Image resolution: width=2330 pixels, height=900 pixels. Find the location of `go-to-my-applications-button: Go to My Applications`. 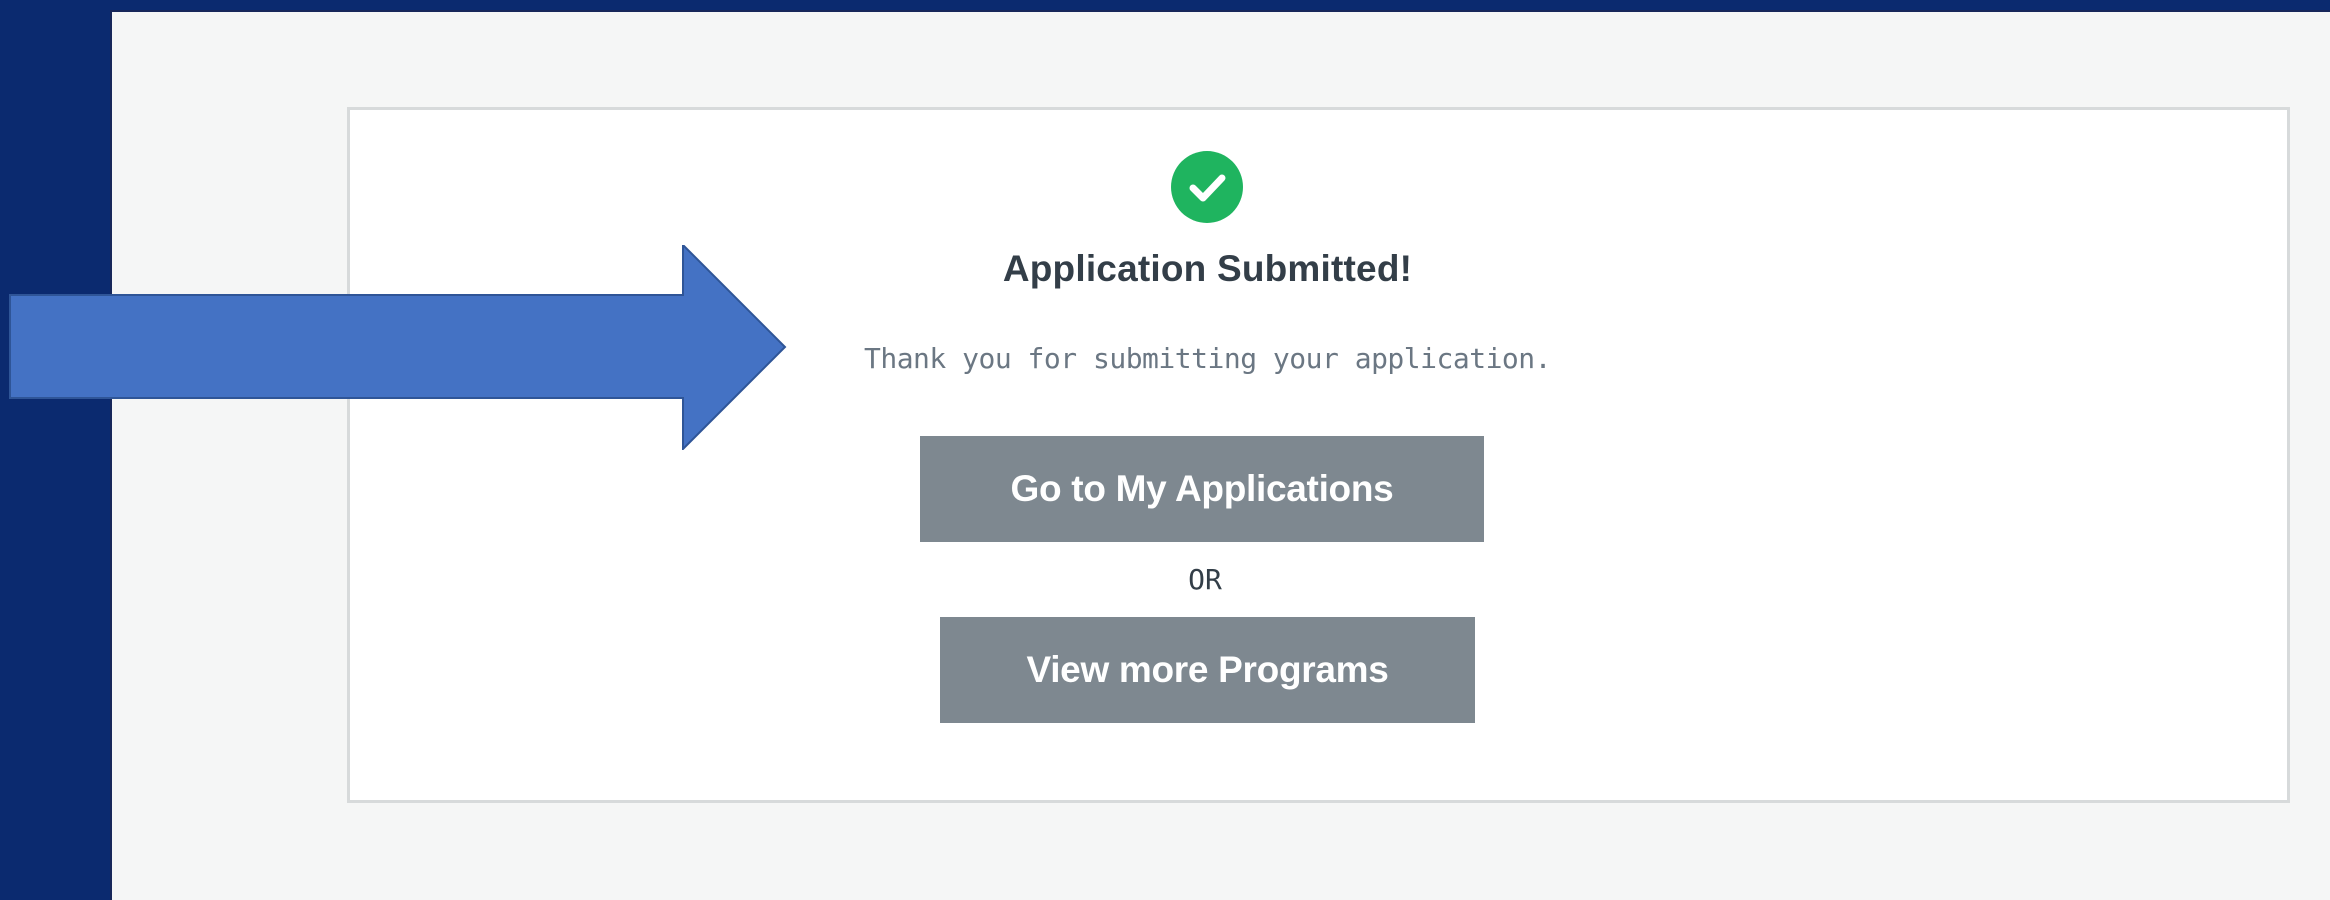

go-to-my-applications-button: Go to My Applications is located at coordinates (1202, 489).